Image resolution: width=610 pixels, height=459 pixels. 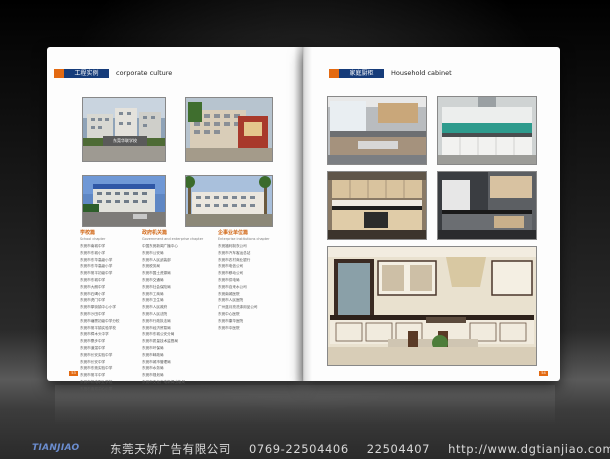 I want to click on list-item: 东莞市东城公安分局, so click(x=158, y=334).